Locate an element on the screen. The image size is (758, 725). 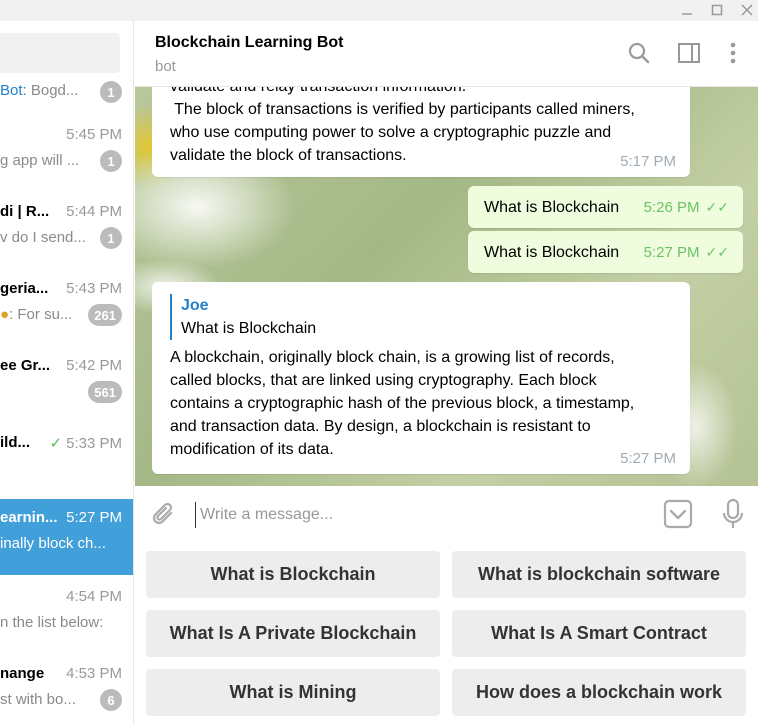
chat-time: 5:44 PM is located at coordinates (94, 211).